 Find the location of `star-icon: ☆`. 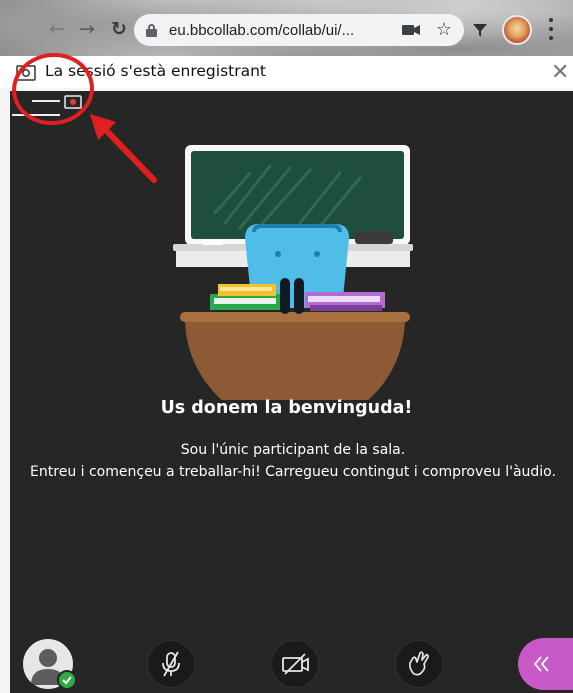

star-icon: ☆ is located at coordinates (444, 30).